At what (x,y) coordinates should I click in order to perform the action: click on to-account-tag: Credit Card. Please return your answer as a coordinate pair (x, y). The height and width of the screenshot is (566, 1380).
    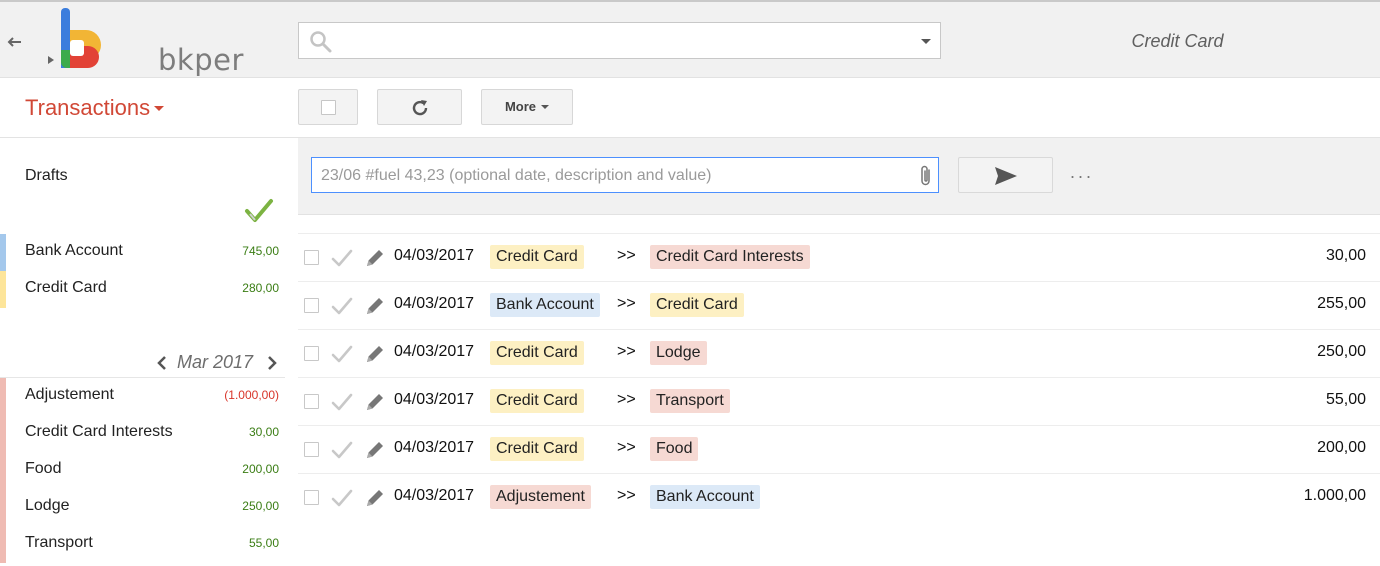
    Looking at the image, I should click on (697, 305).